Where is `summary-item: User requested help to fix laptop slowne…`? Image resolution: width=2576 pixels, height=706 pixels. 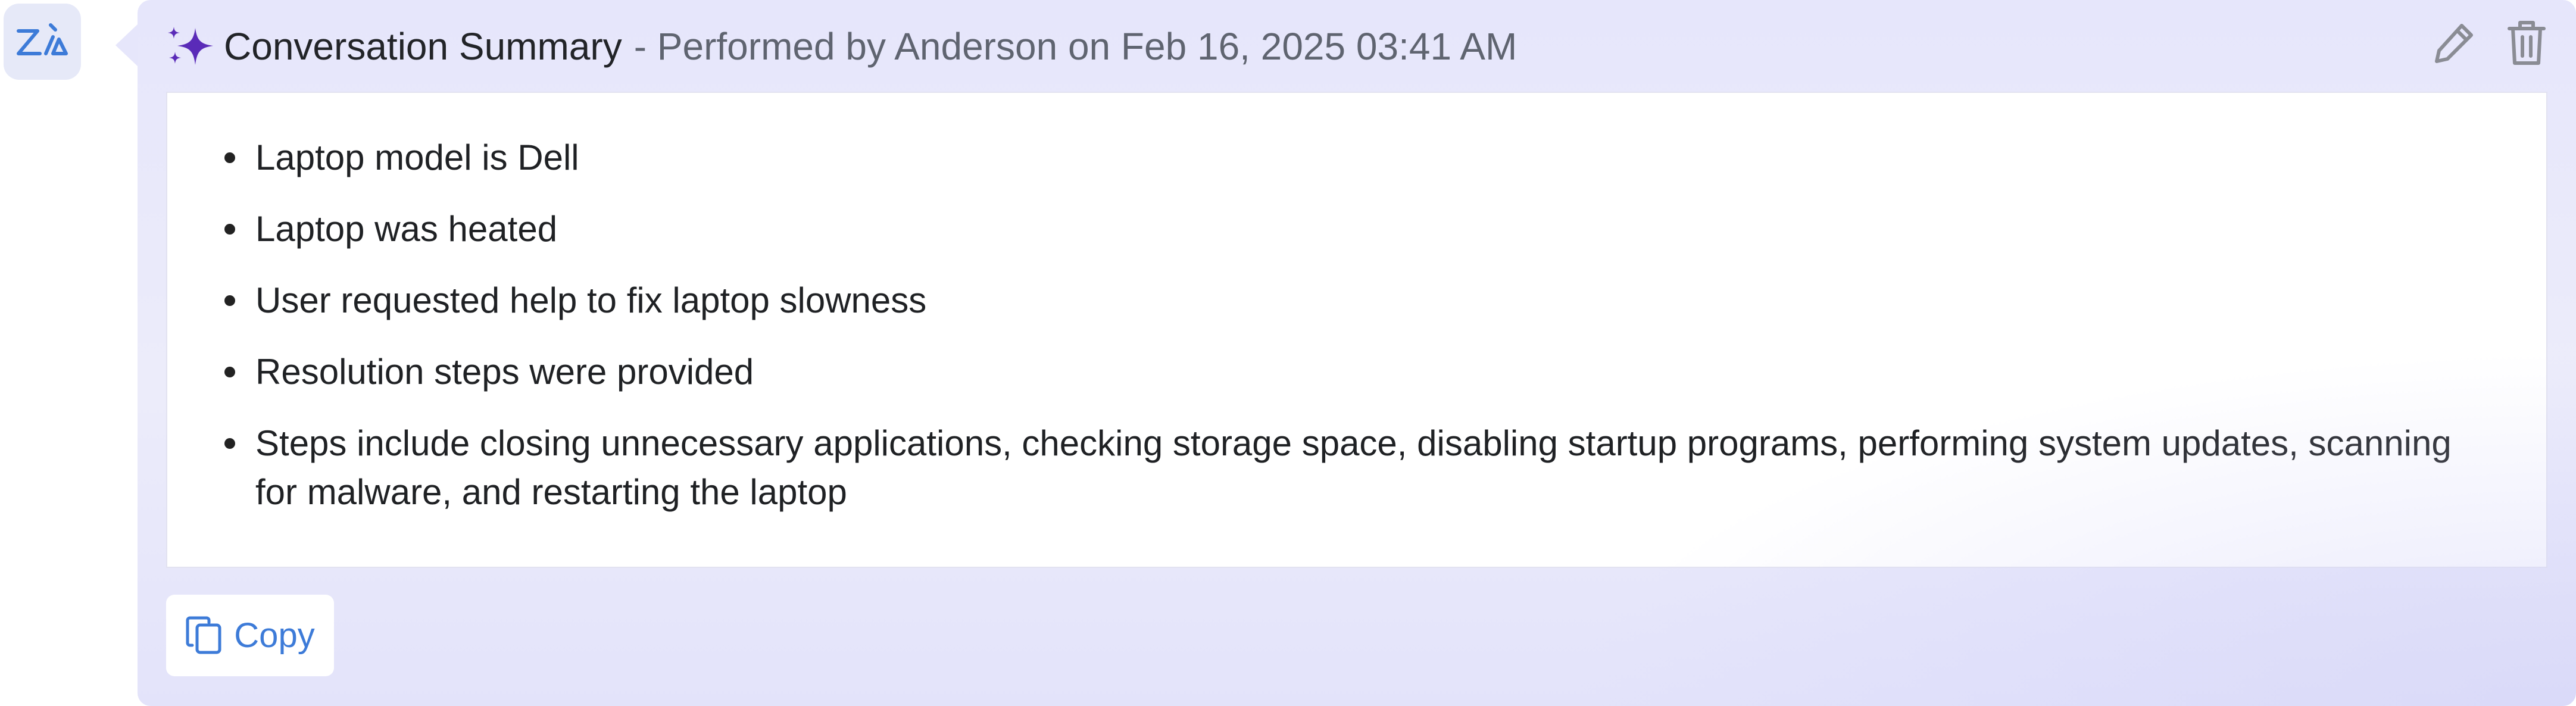 summary-item: User requested help to fix laptop slowne… is located at coordinates (1341, 300).